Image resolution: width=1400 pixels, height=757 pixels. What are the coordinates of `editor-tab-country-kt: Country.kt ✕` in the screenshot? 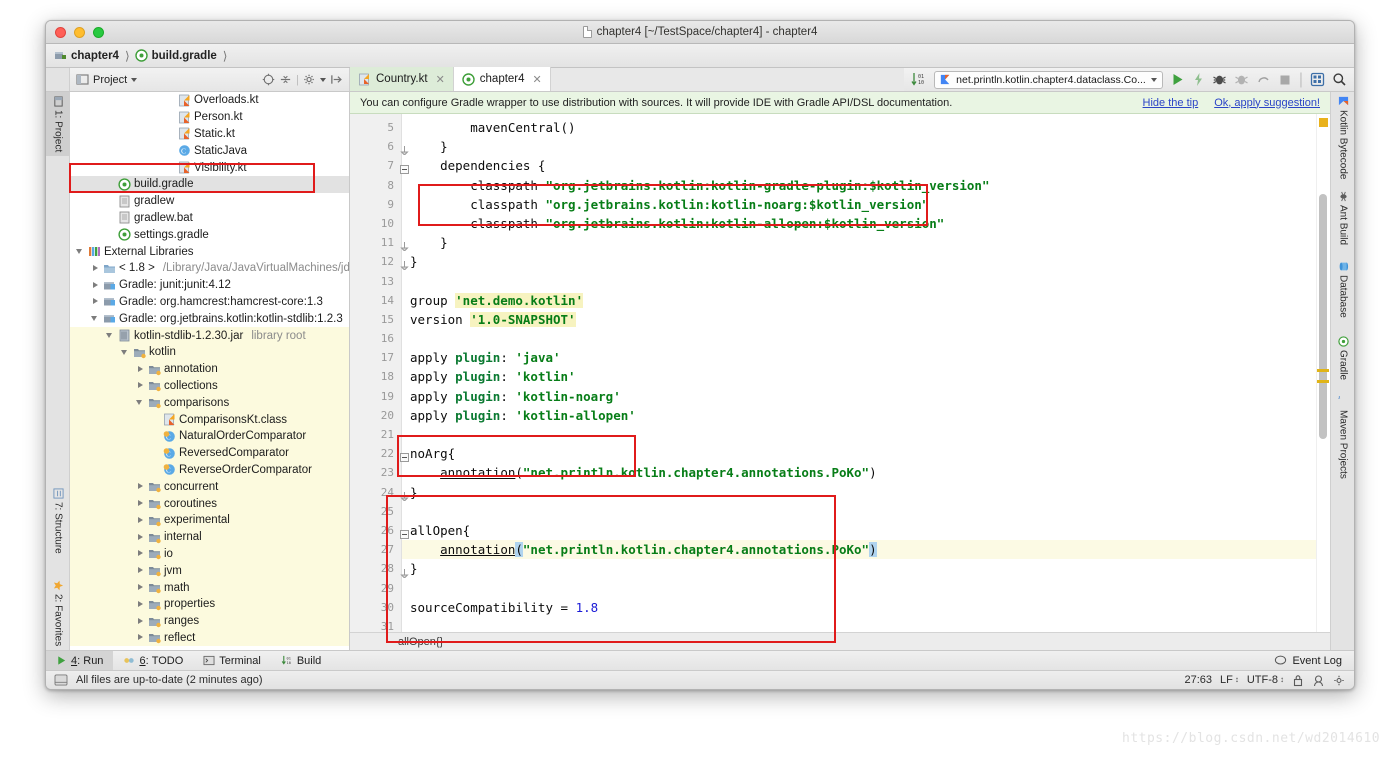 It's located at (402, 79).